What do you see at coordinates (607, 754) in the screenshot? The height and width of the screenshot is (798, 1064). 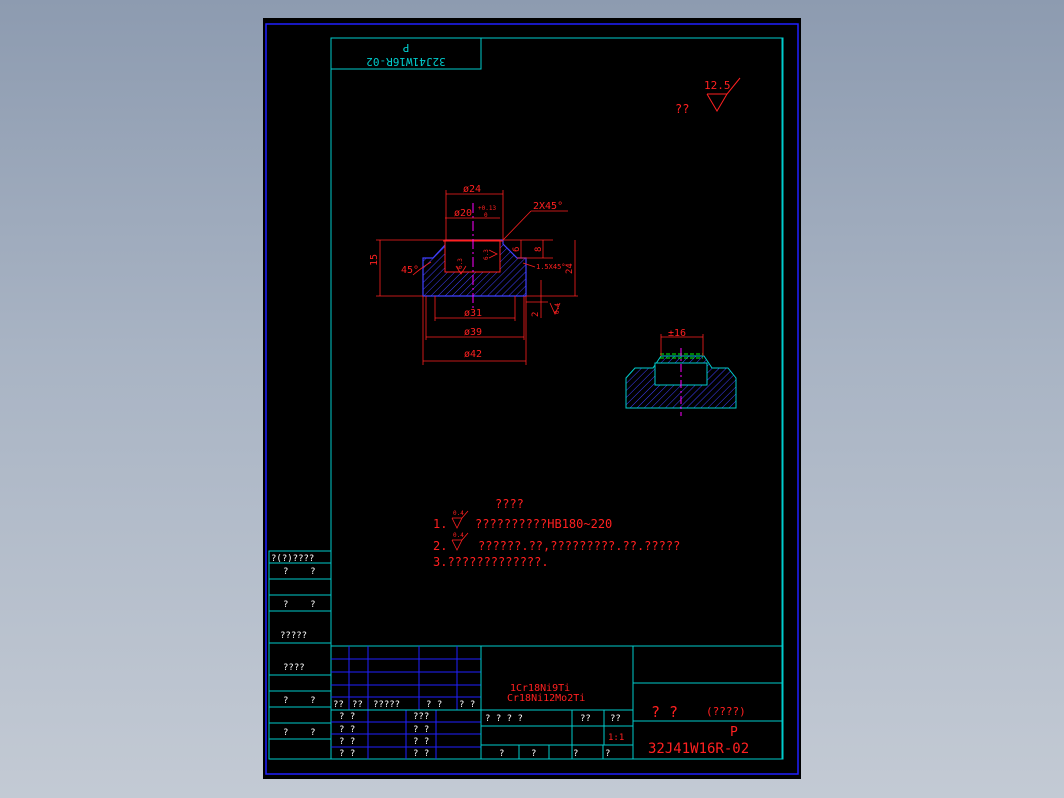 I see `tb-bottom-4: ?` at bounding box center [607, 754].